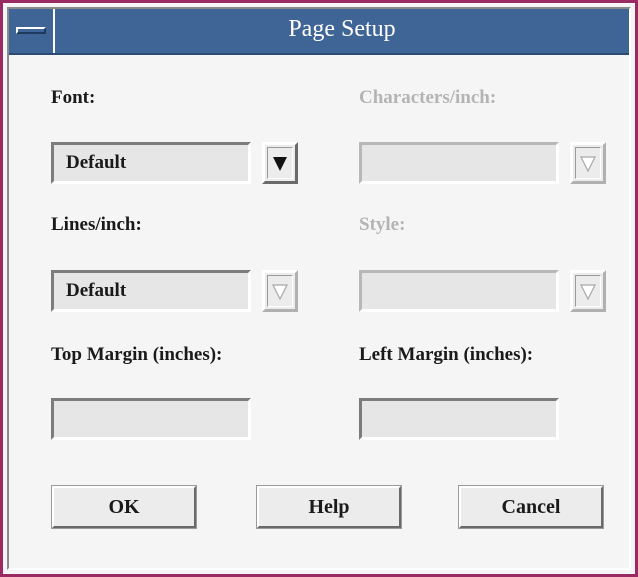 The height and width of the screenshot is (577, 638). I want to click on style-dropdown-button, so click(588, 291).